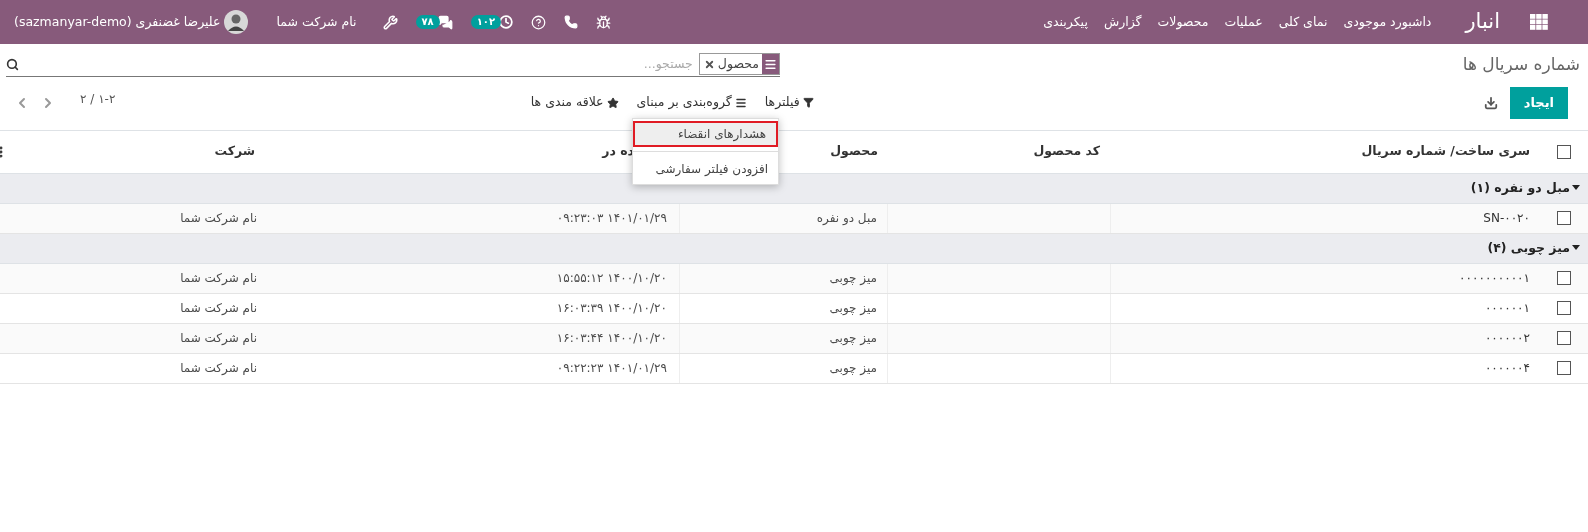  What do you see at coordinates (808, 102) in the screenshot?
I see `filter-icon` at bounding box center [808, 102].